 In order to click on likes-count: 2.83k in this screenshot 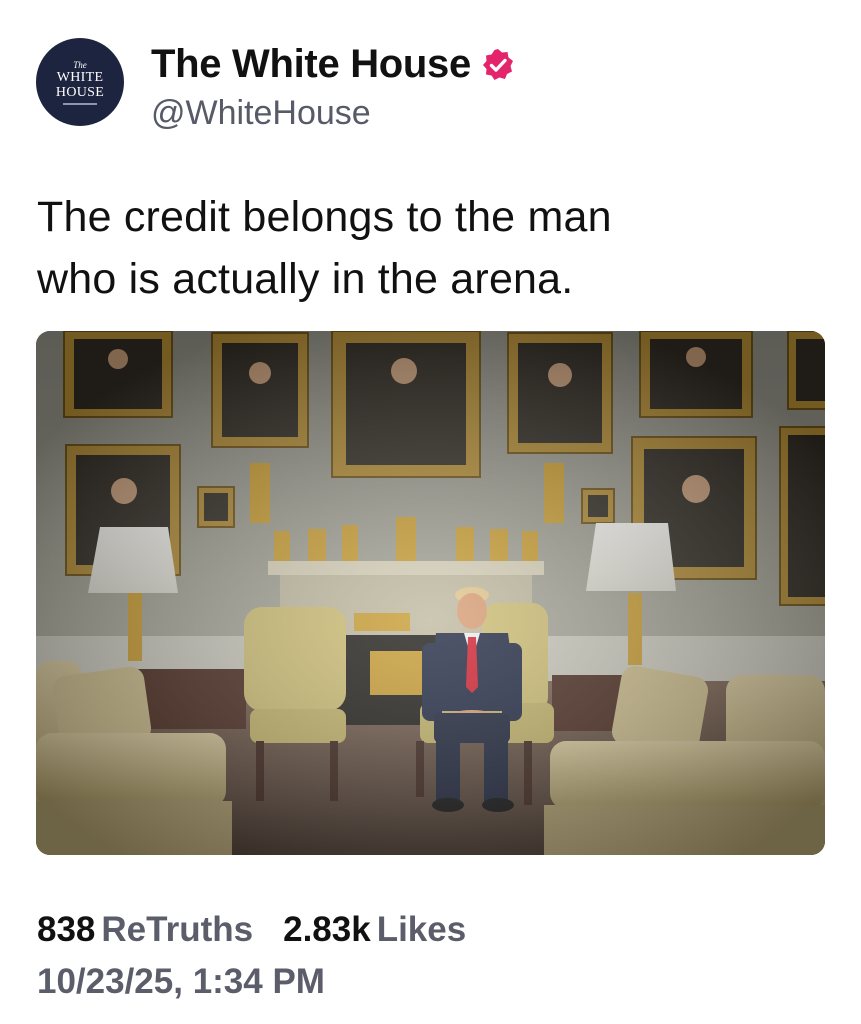, I will do `click(327, 929)`.